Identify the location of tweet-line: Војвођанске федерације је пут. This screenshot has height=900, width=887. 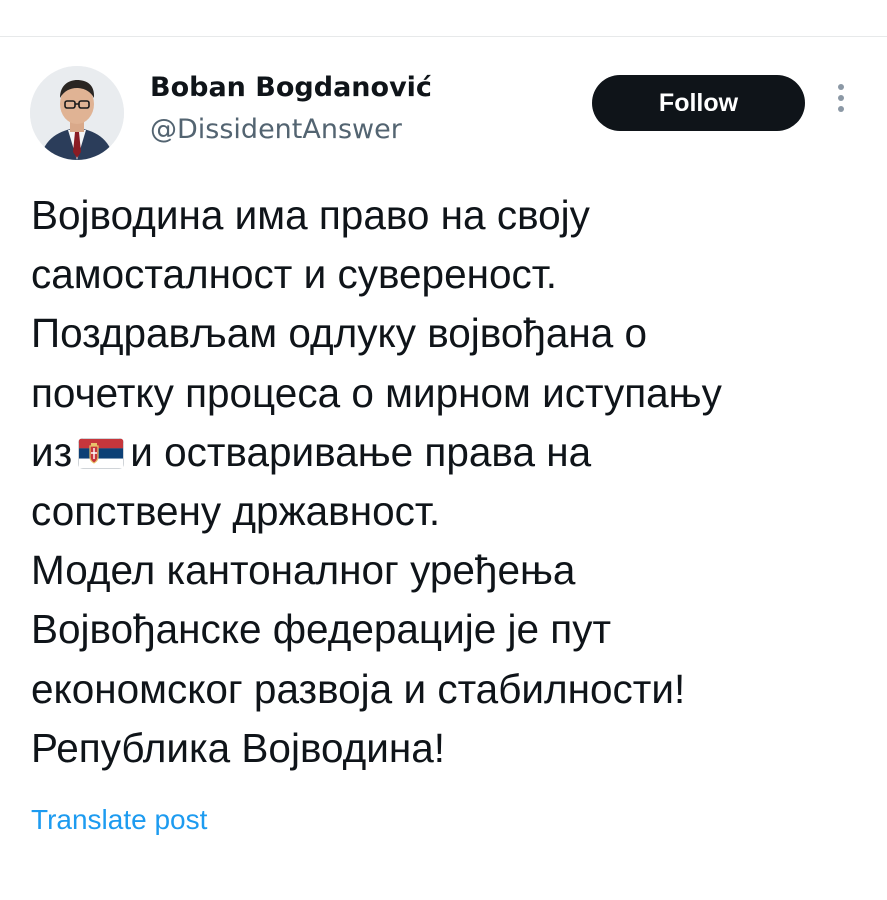
(321, 629).